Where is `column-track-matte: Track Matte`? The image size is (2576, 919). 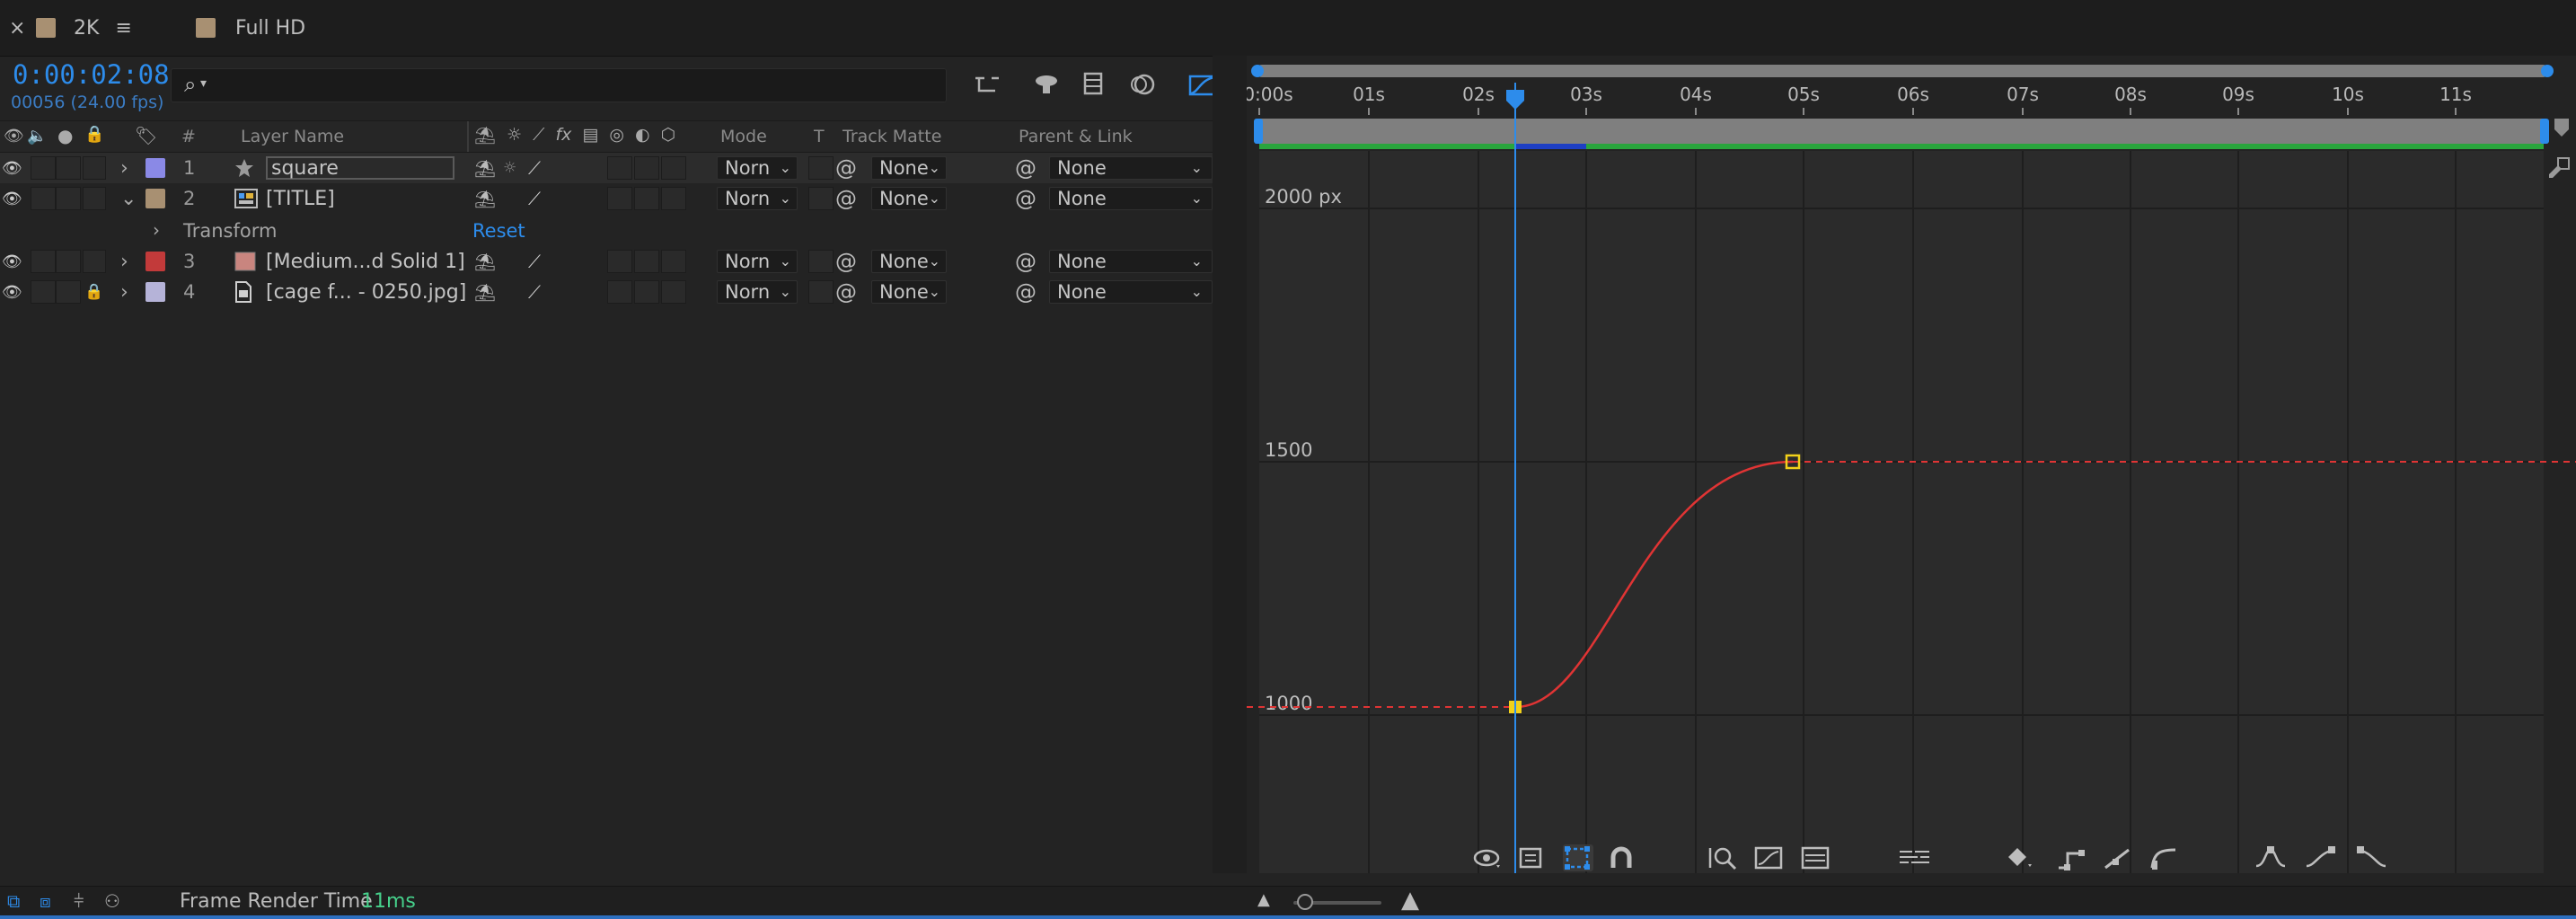 column-track-matte: Track Matte is located at coordinates (891, 136).